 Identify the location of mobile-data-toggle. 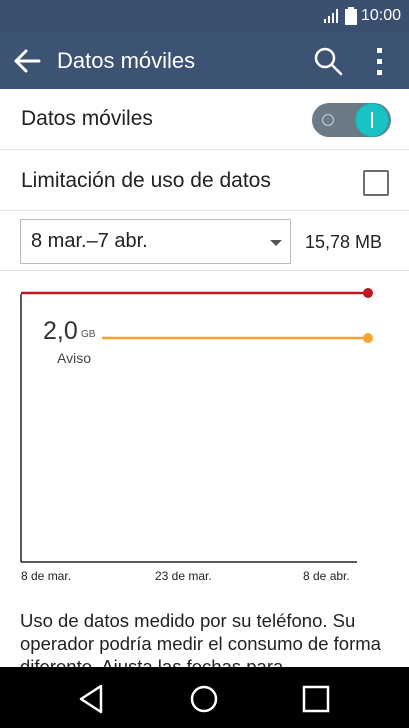
(351, 120).